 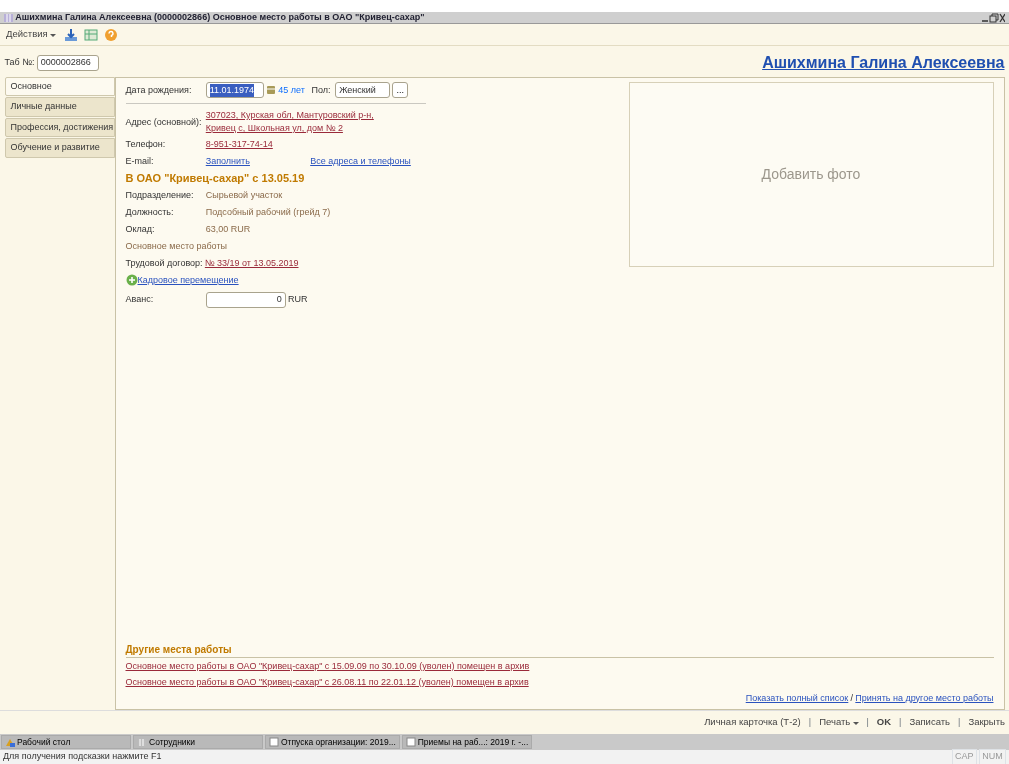 What do you see at coordinates (215, 178) in the screenshot?
I see `org-heading: В ОАО "Кривец-сахар" с 13.05.19` at bounding box center [215, 178].